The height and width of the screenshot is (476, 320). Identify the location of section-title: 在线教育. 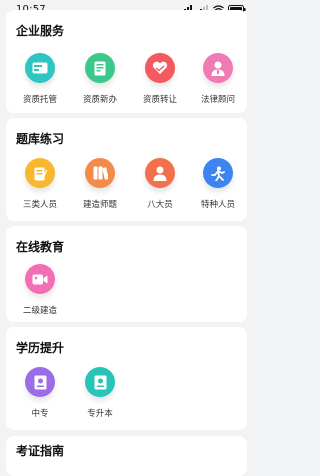
(40, 247).